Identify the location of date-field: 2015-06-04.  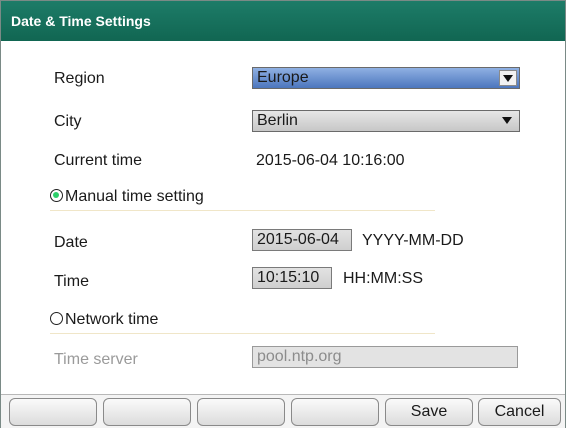
(302, 240).